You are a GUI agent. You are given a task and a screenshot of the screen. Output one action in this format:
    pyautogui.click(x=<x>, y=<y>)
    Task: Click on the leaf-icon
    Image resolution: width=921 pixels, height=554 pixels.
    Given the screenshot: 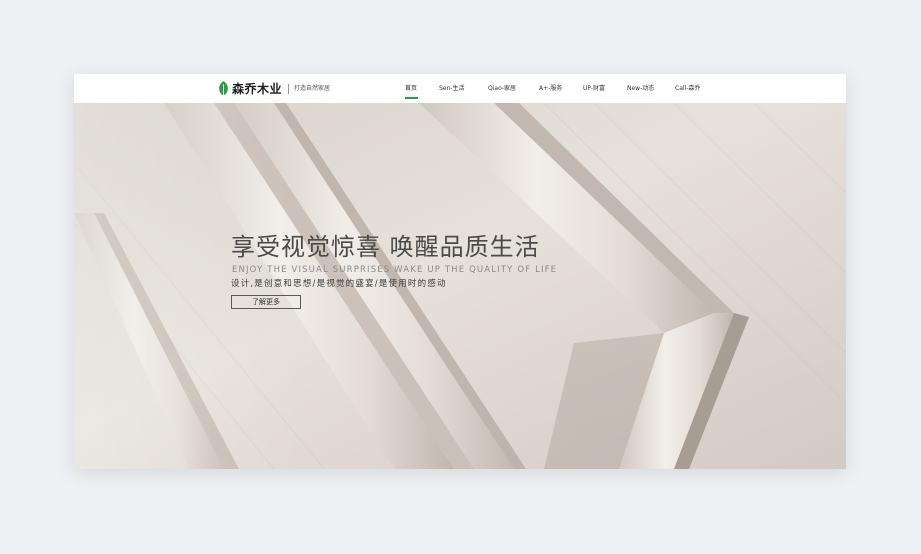 What is the action you would take?
    pyautogui.click(x=223, y=89)
    